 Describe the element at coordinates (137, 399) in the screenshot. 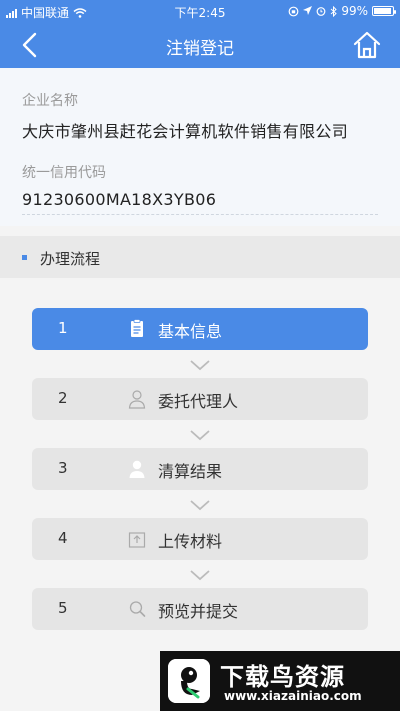

I see `person-outline-icon` at that location.